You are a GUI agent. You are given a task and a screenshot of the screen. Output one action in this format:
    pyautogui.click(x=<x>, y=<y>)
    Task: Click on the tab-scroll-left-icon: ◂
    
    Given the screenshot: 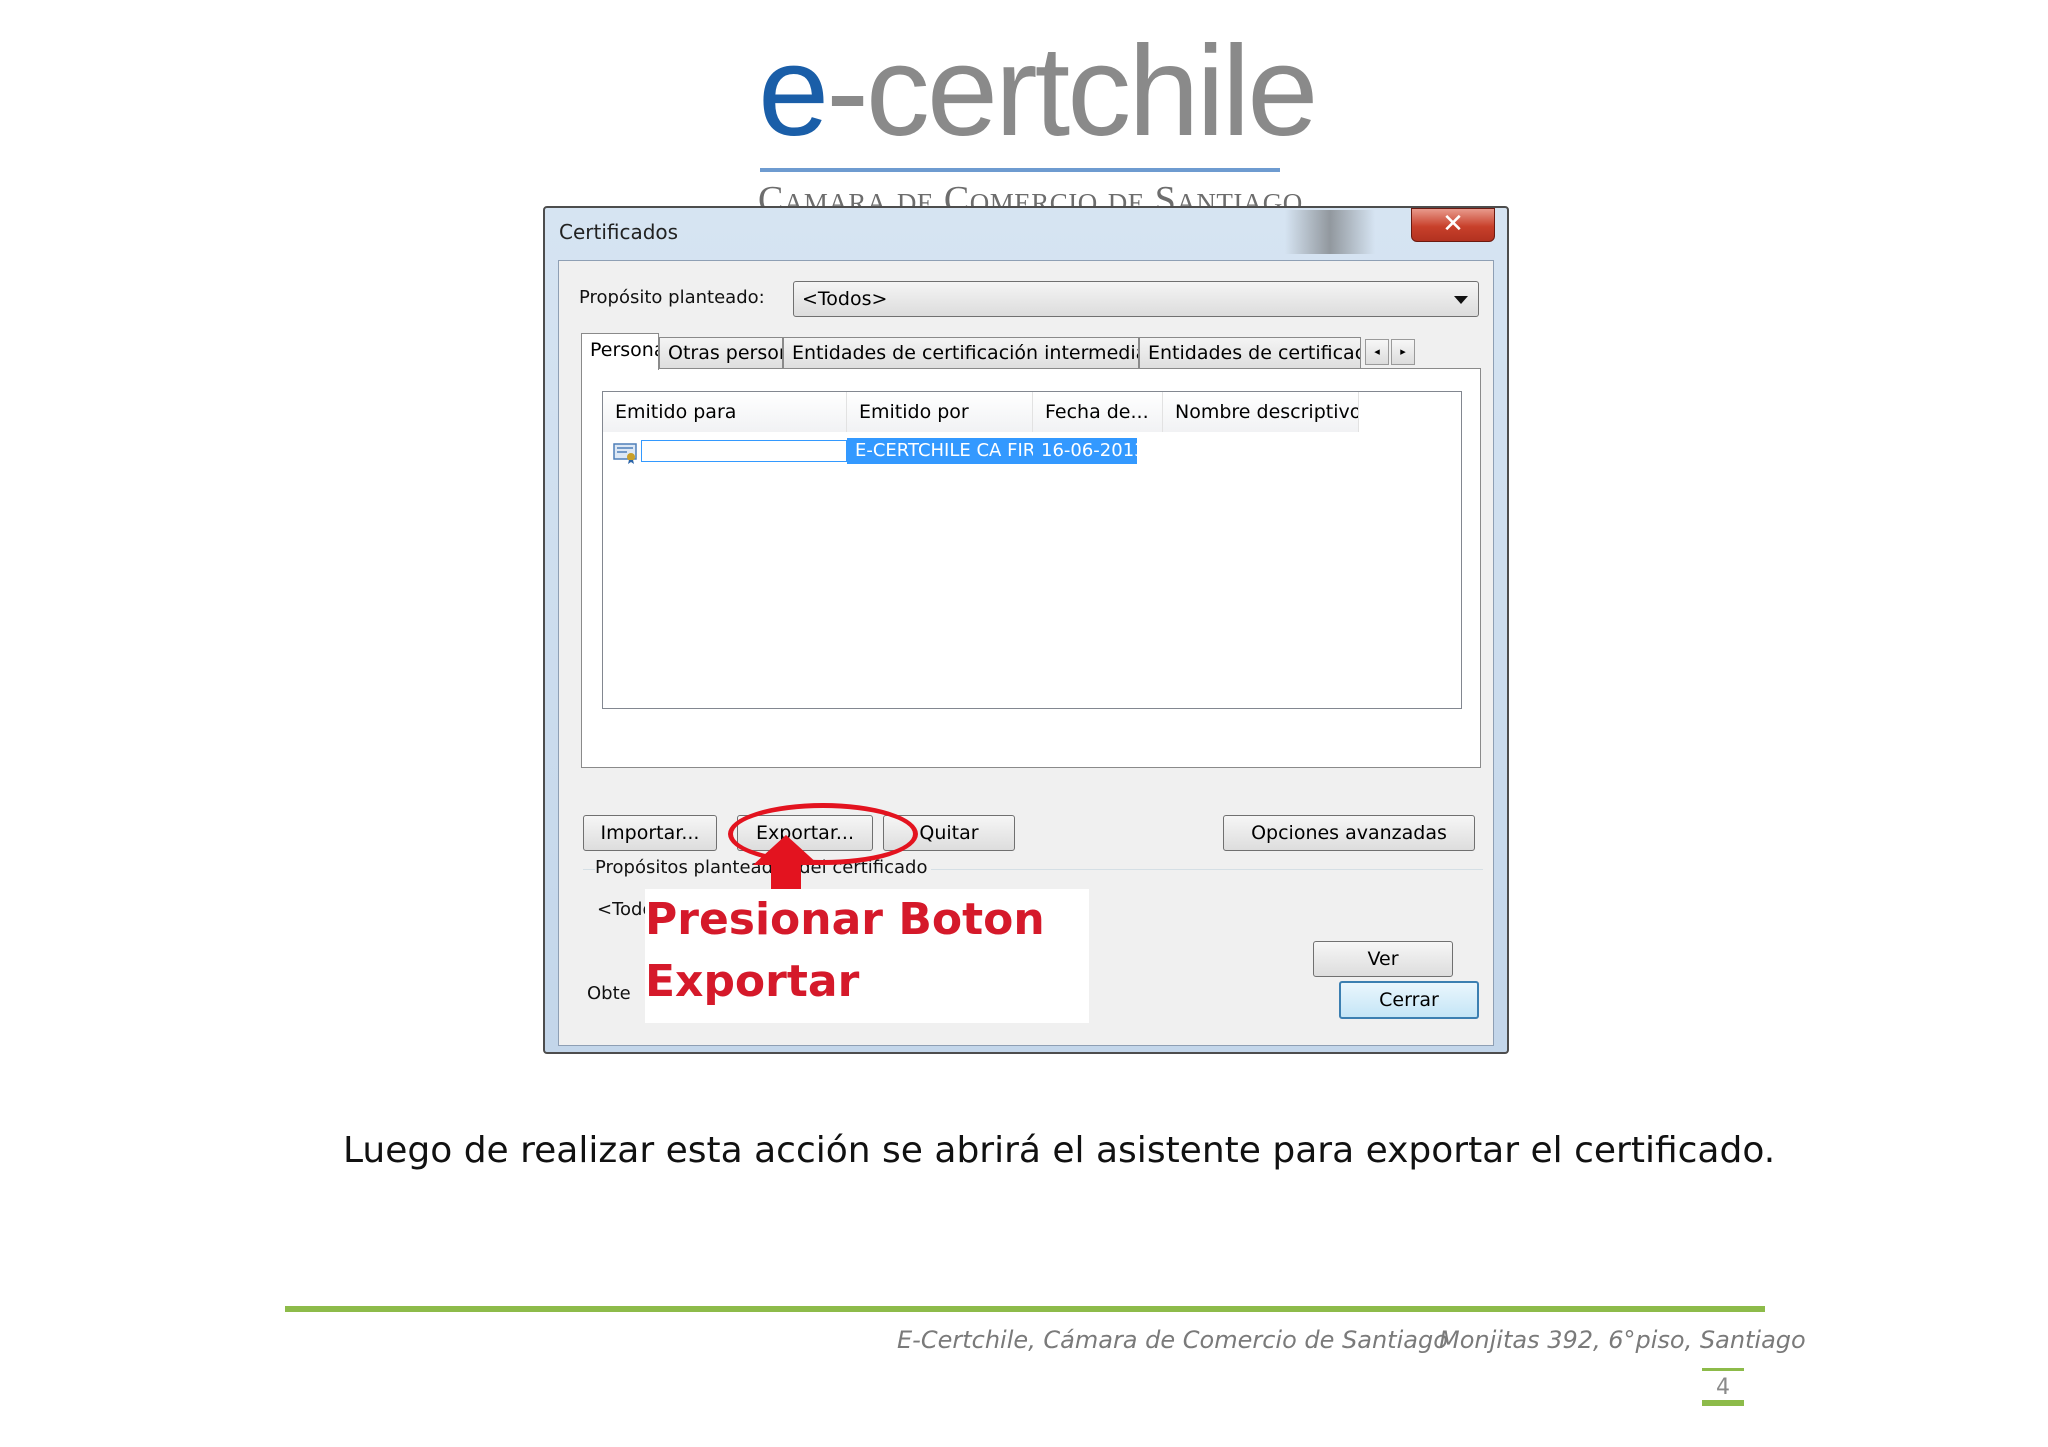 What is the action you would take?
    pyautogui.click(x=1377, y=352)
    